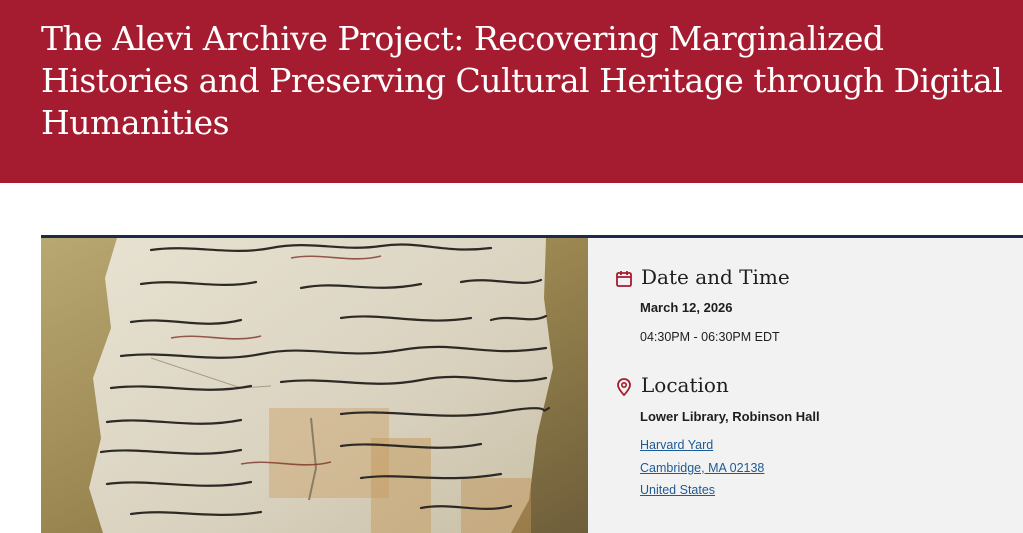 The height and width of the screenshot is (533, 1023). I want to click on address-link-line1: Harvard Yard, so click(676, 445).